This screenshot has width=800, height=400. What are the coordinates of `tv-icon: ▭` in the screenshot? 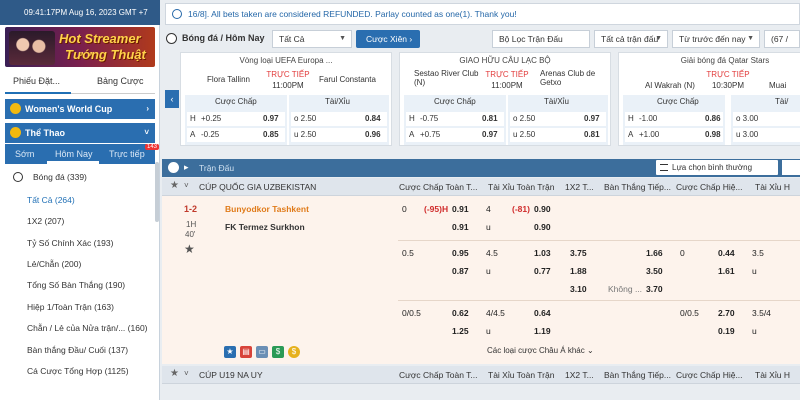 It's located at (262, 352).